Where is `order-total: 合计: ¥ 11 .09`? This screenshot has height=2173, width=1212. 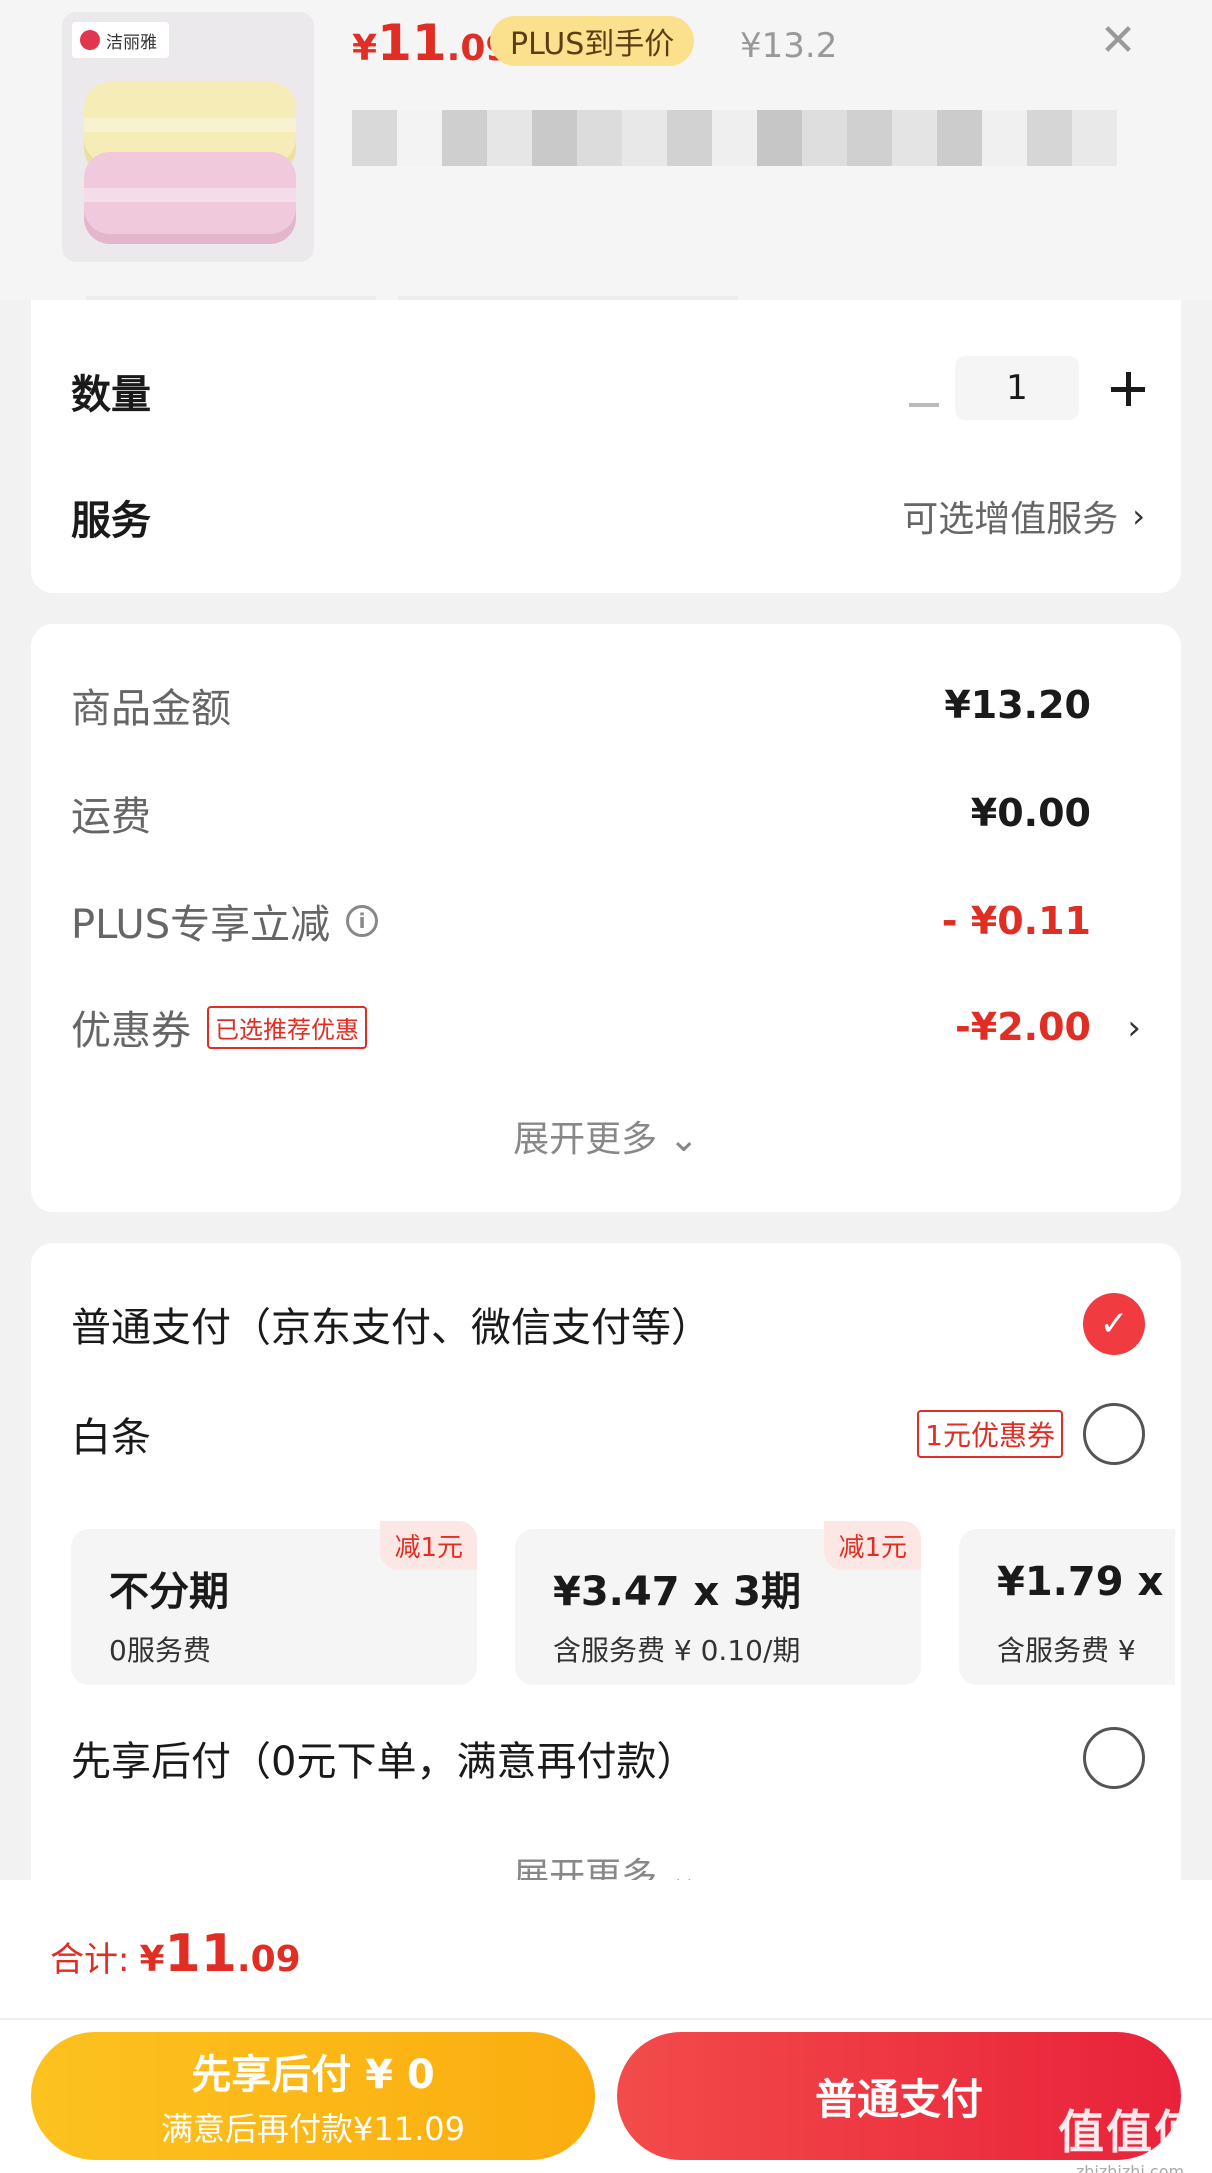 order-total: 合计: ¥ 11 .09 is located at coordinates (175, 1954).